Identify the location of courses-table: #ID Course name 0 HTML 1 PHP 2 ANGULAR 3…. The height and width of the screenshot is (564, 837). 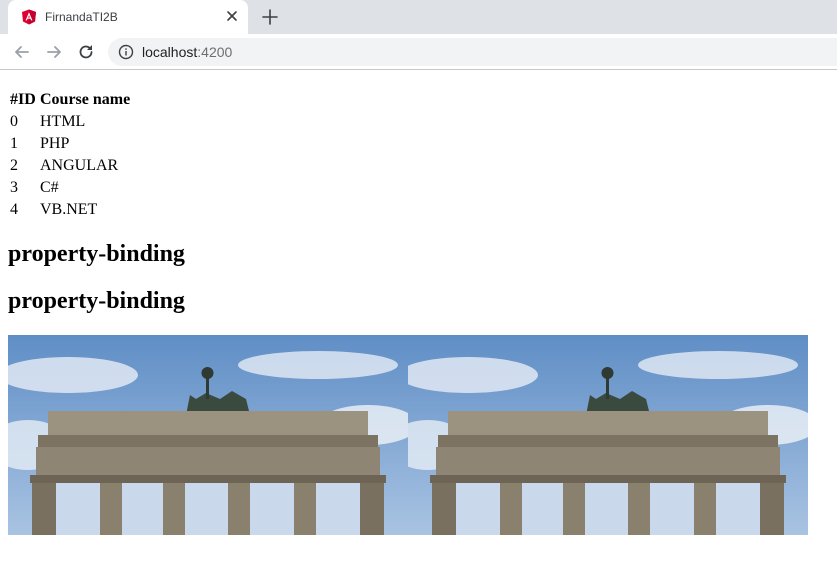
(70, 155).